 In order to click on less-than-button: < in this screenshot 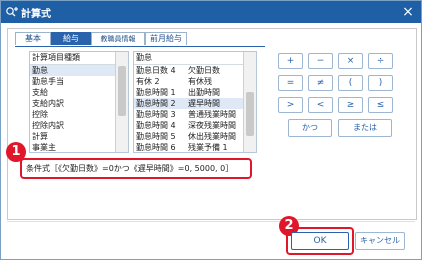, I will do `click(320, 105)`.